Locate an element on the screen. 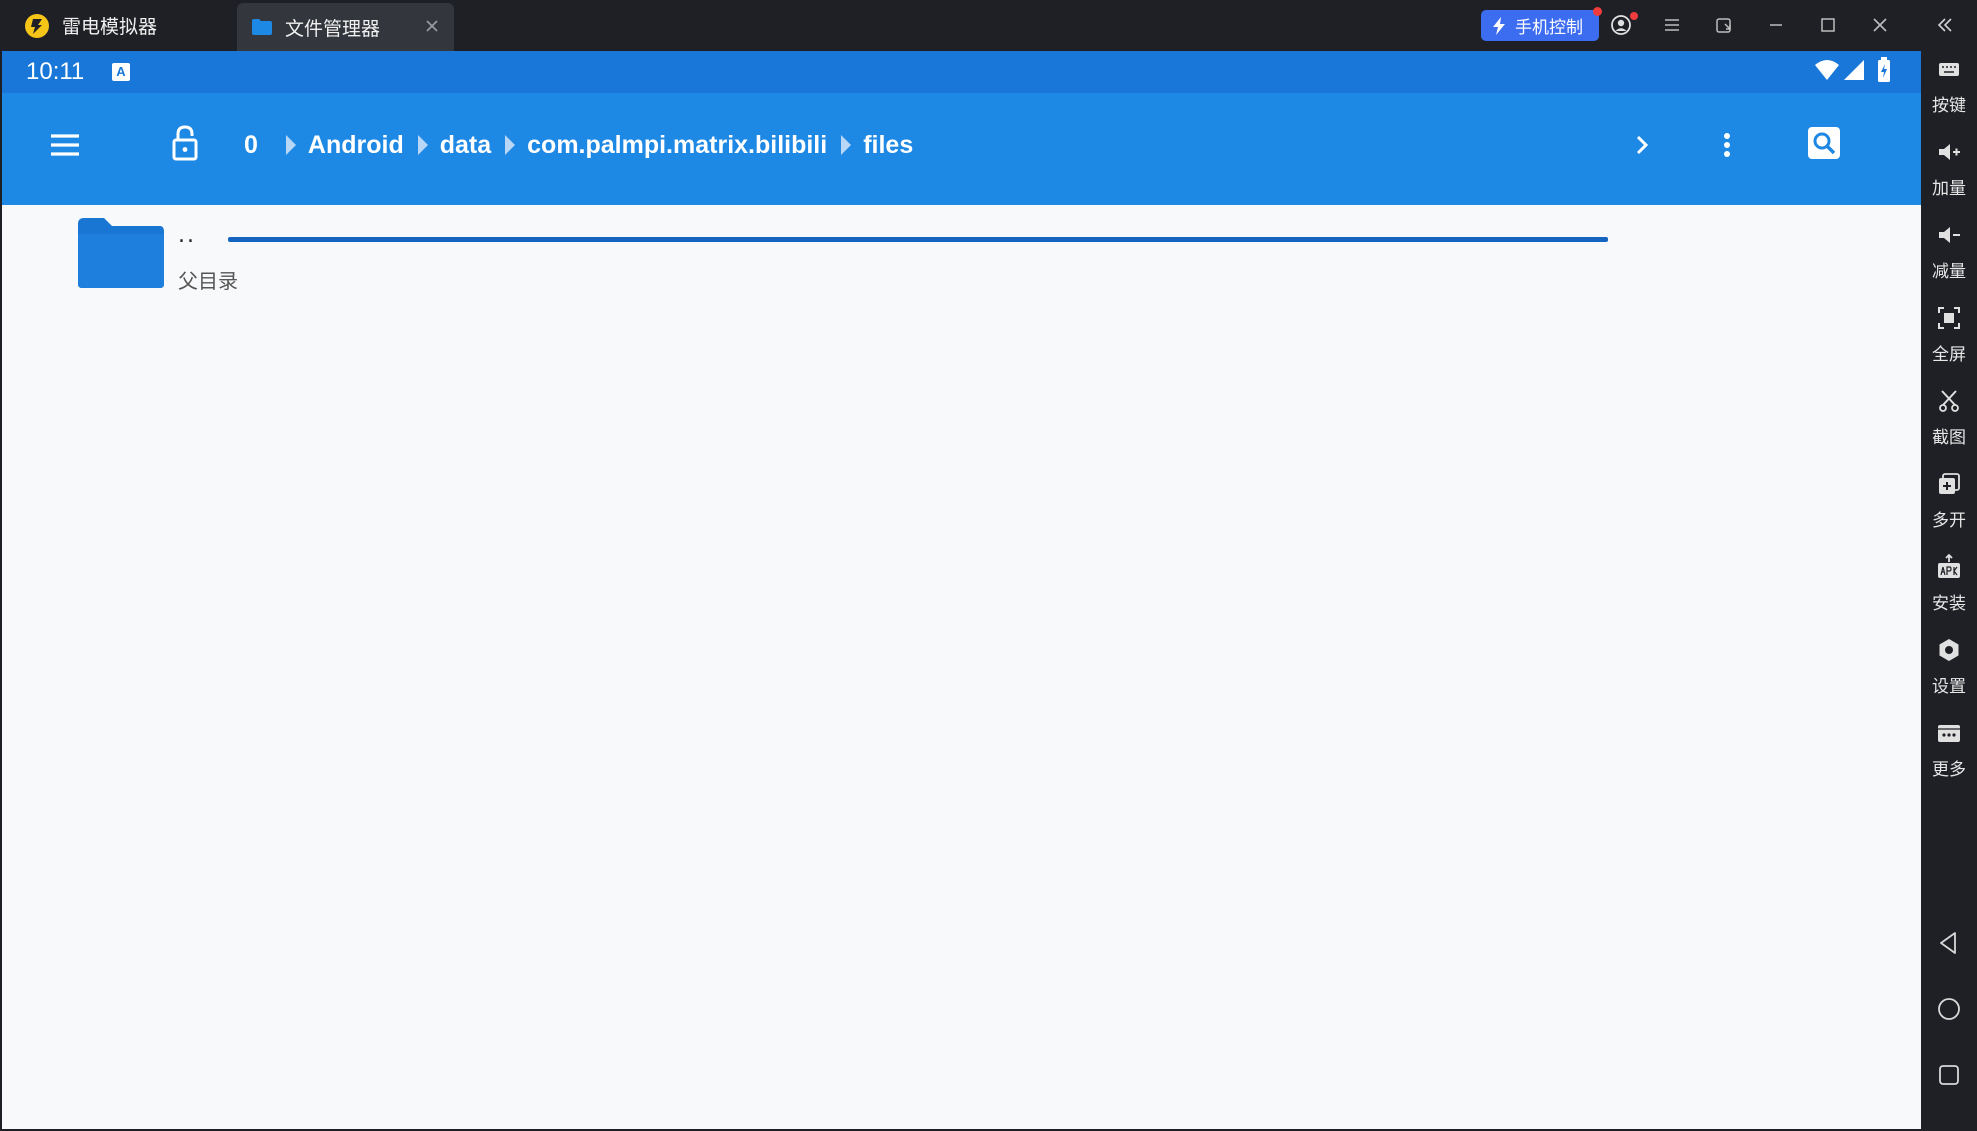  hamburger-menu-icon is located at coordinates (65, 145).